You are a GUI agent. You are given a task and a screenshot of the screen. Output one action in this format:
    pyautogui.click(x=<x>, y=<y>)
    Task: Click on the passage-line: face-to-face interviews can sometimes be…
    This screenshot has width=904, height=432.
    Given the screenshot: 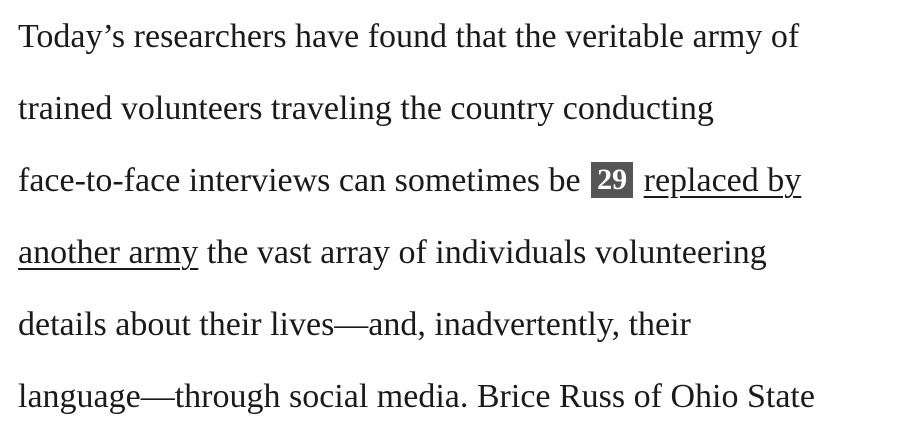 What is the action you would take?
    pyautogui.click(x=409, y=181)
    